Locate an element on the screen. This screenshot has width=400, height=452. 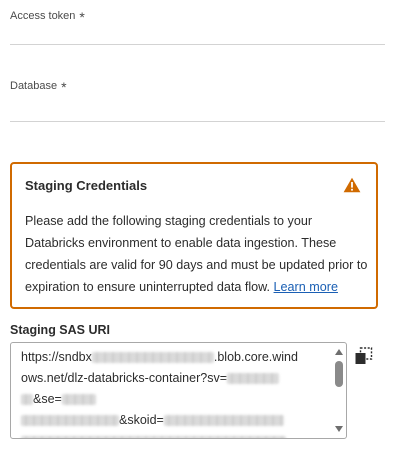
access-token-input is located at coordinates (197, 44).